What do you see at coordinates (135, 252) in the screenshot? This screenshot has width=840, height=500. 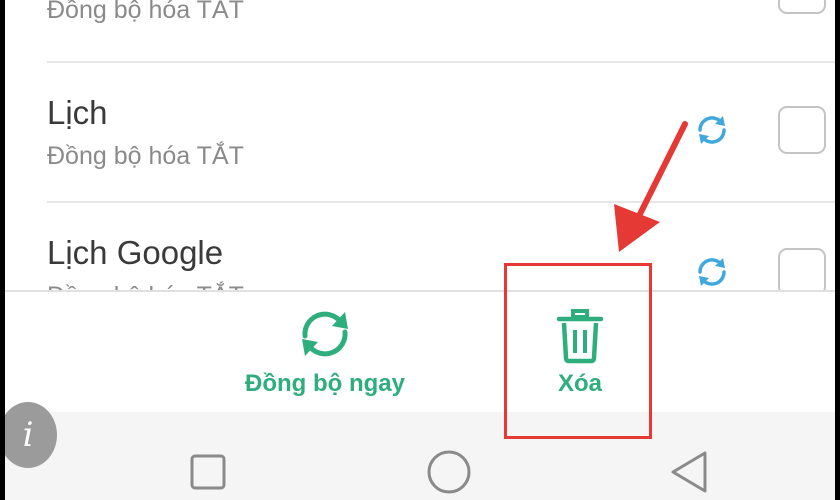 I see `account-title: Lịch Google` at bounding box center [135, 252].